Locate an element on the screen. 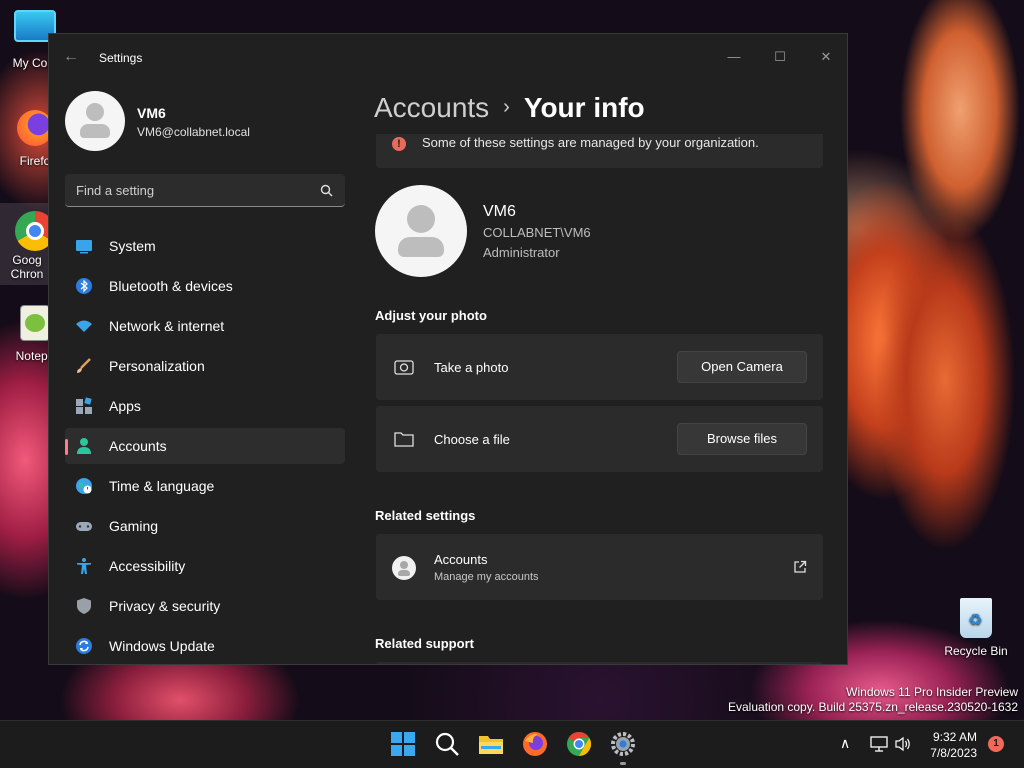  title-bar: ← Settings — ☐ ✕ is located at coordinates (448, 58).